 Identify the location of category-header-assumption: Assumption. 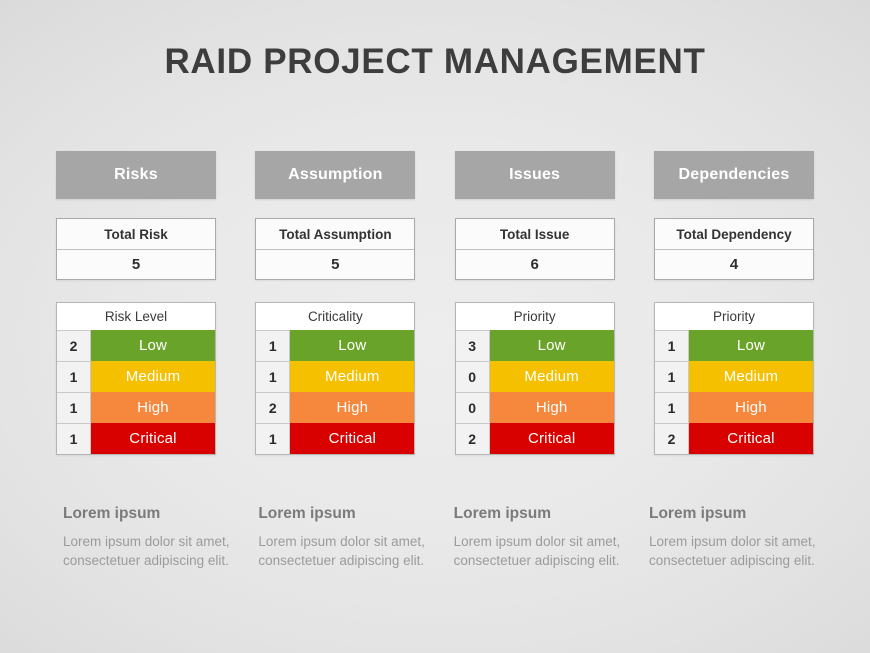
(335, 175).